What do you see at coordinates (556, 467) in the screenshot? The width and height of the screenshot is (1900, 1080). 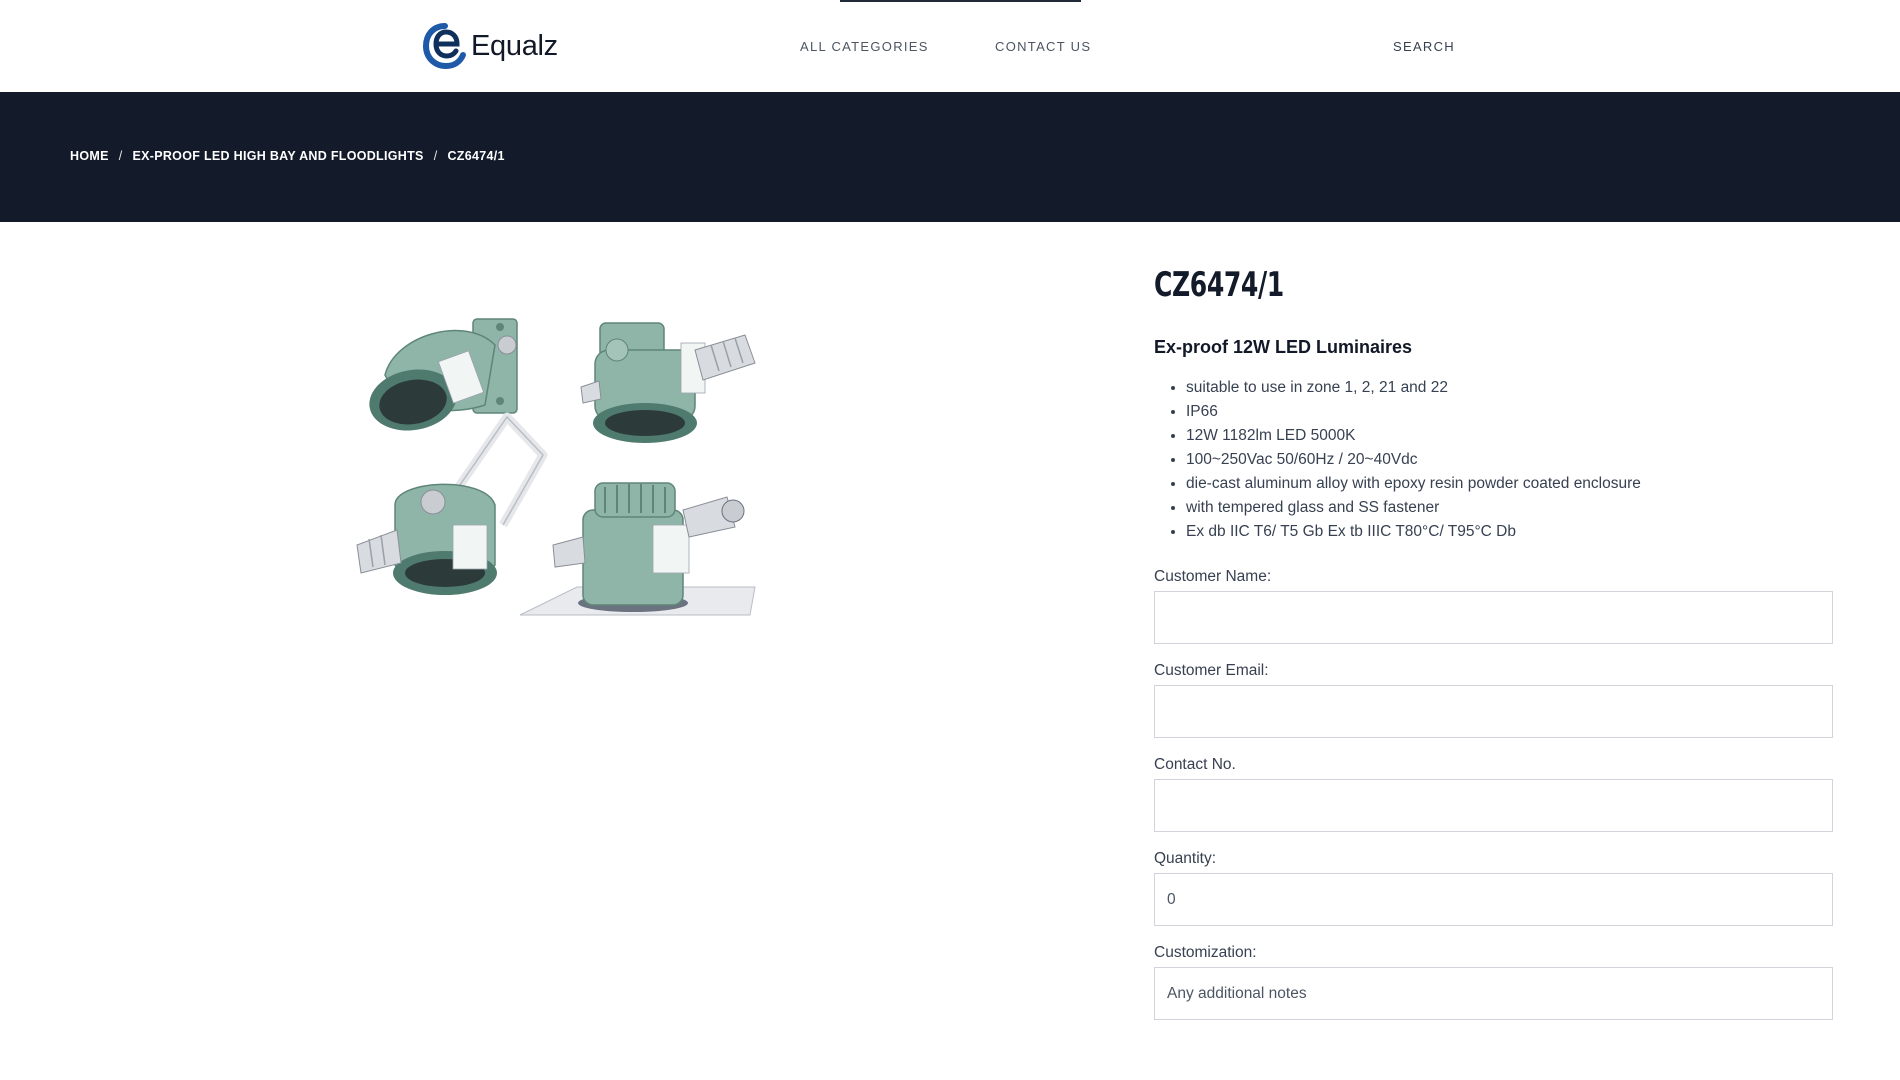 I see `product-image` at bounding box center [556, 467].